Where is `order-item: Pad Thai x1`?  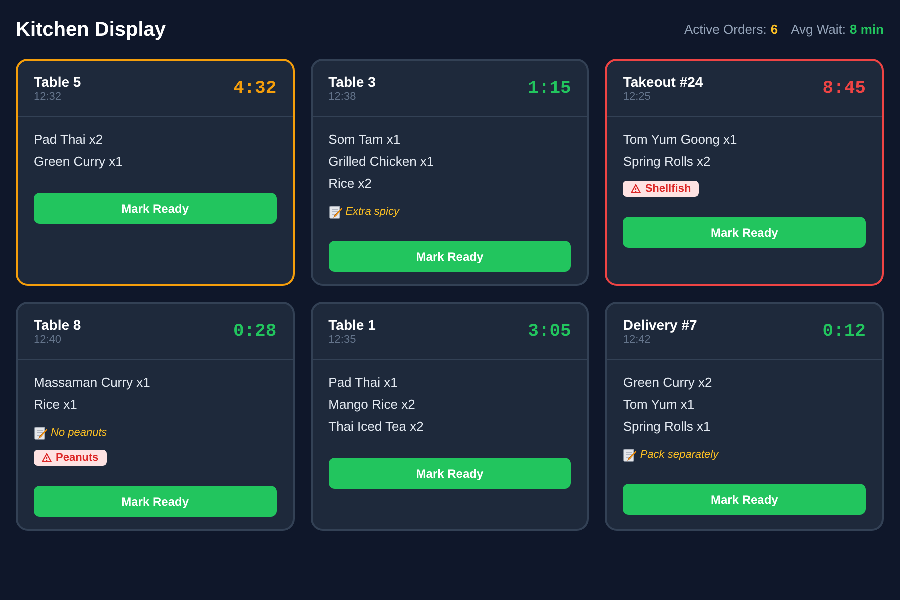
order-item: Pad Thai x1 is located at coordinates (363, 383).